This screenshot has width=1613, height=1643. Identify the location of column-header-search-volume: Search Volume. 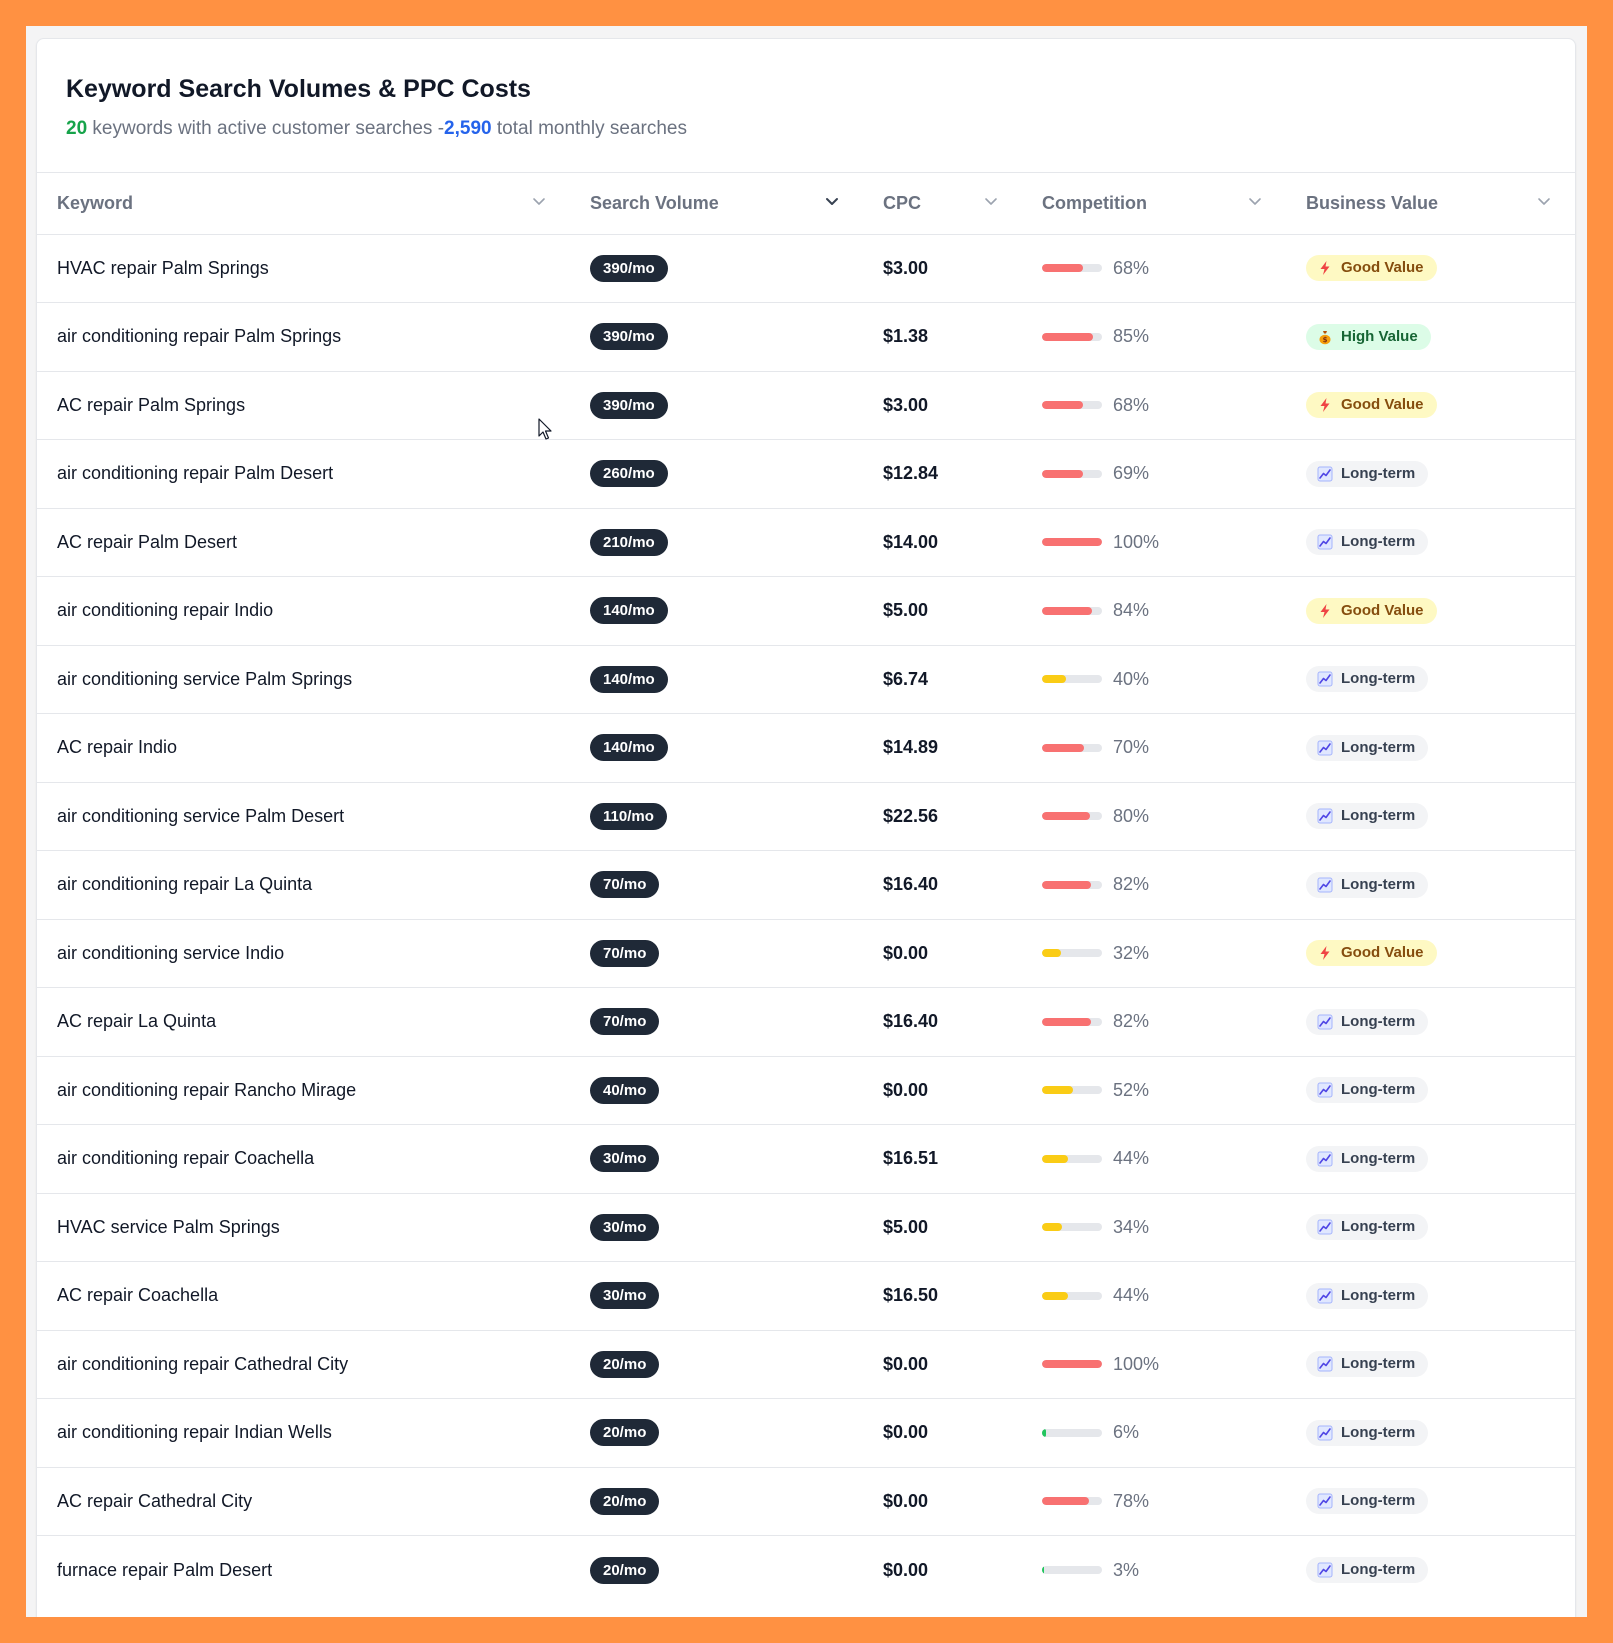
(716, 204).